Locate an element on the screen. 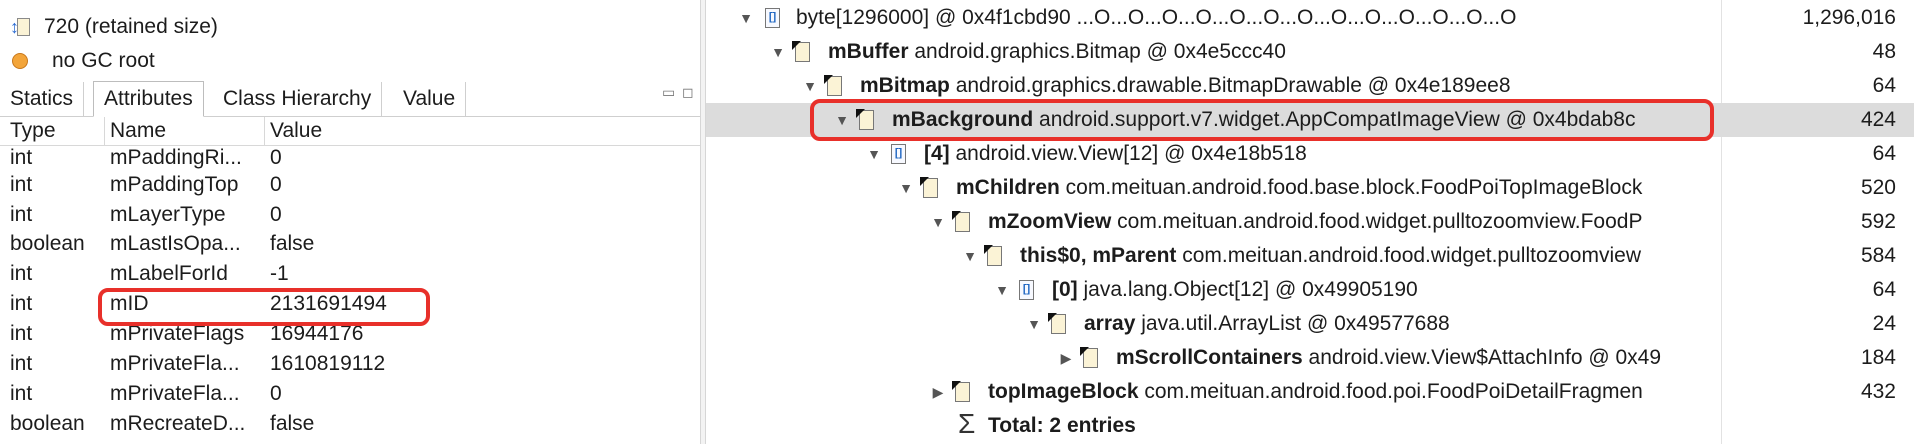  table-row: boolean mRecreateD... false is located at coordinates (350, 424).